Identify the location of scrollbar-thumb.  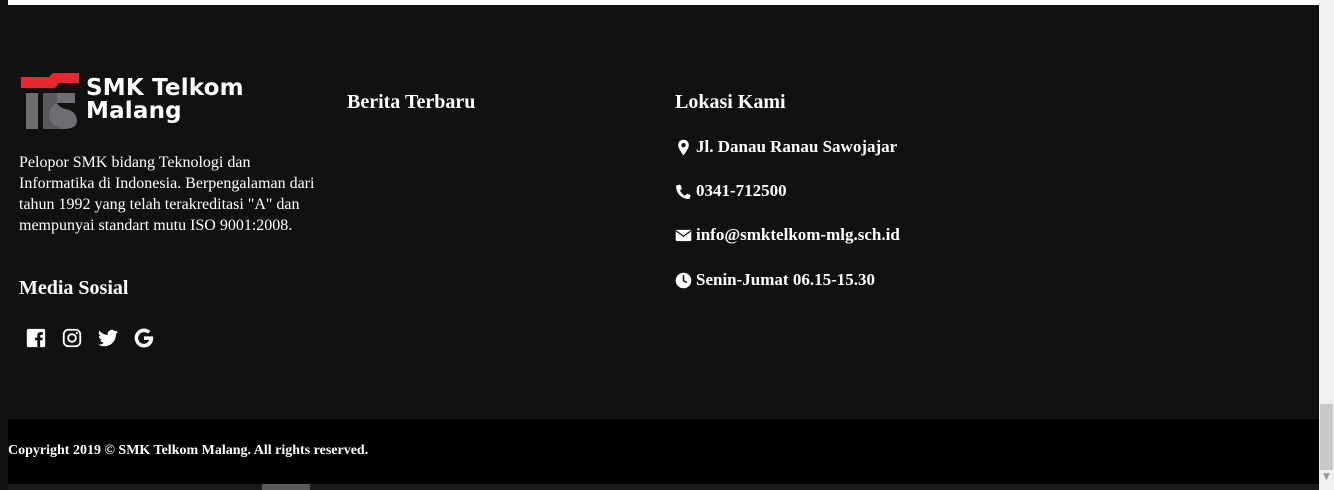
(1326, 437).